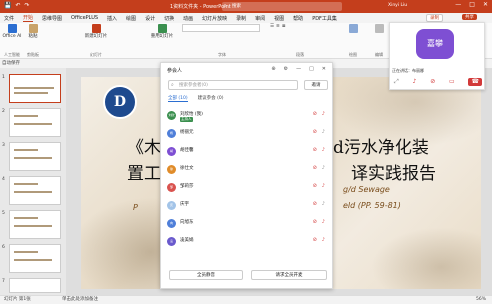 This screenshot has height=304, width=492. What do you see at coordinates (188, 18) in the screenshot?
I see `tab-animations: 动画` at bounding box center [188, 18].